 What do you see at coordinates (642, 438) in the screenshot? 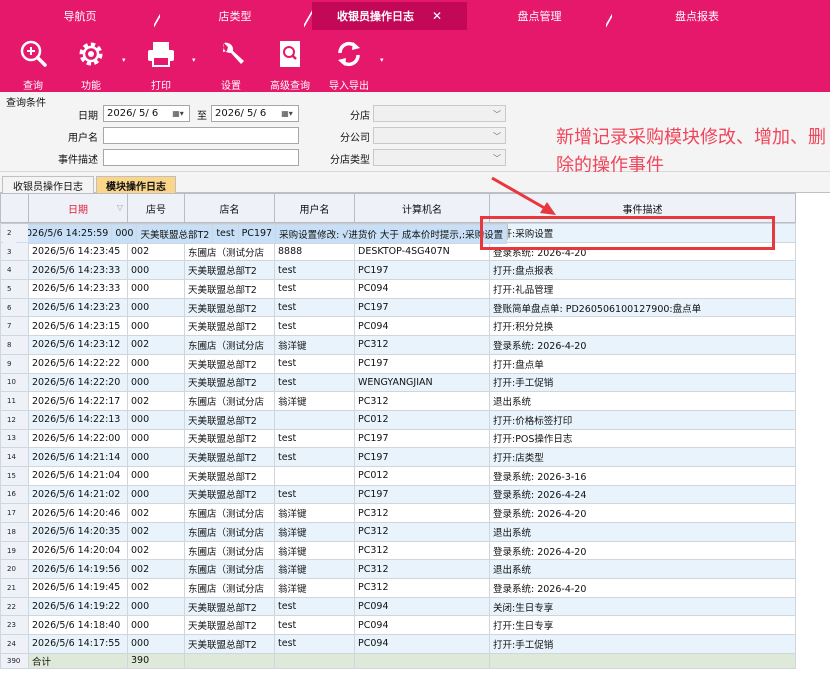
I see `event-cell: 打开:POS操作日志` at bounding box center [642, 438].